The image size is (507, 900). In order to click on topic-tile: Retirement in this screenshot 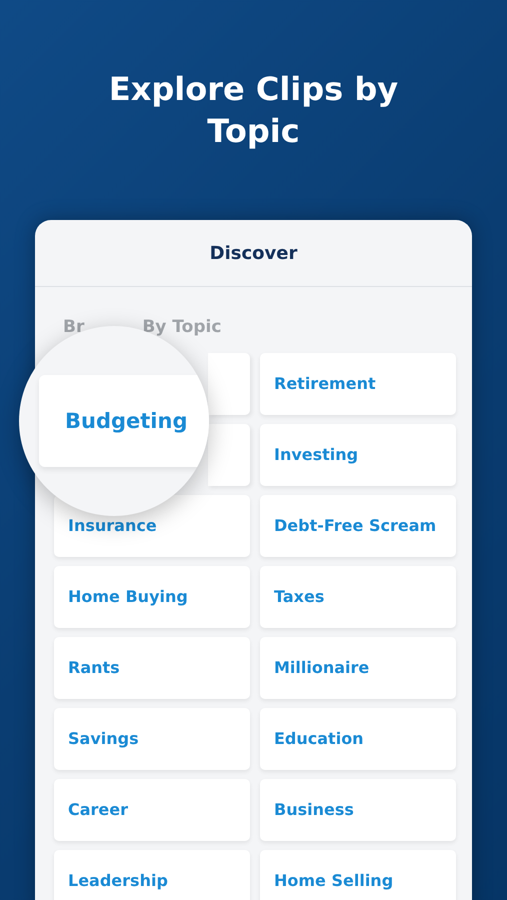, I will do `click(358, 384)`.